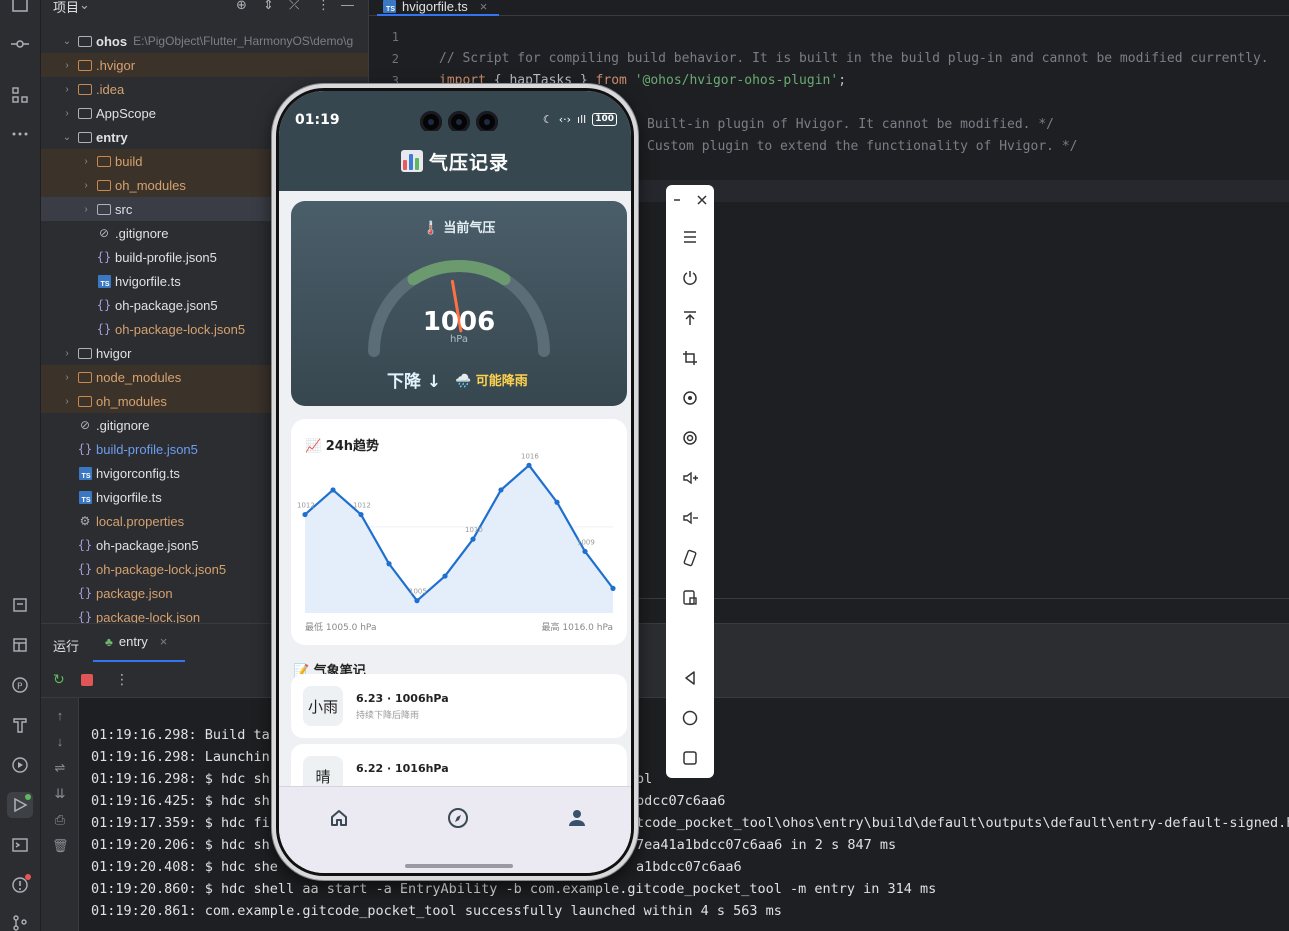 Image resolution: width=1289 pixels, height=931 pixels. What do you see at coordinates (459, 706) in the screenshot?
I see `note-item: 小雨 6.23 · 1006hPa 持续下降后降雨` at bounding box center [459, 706].